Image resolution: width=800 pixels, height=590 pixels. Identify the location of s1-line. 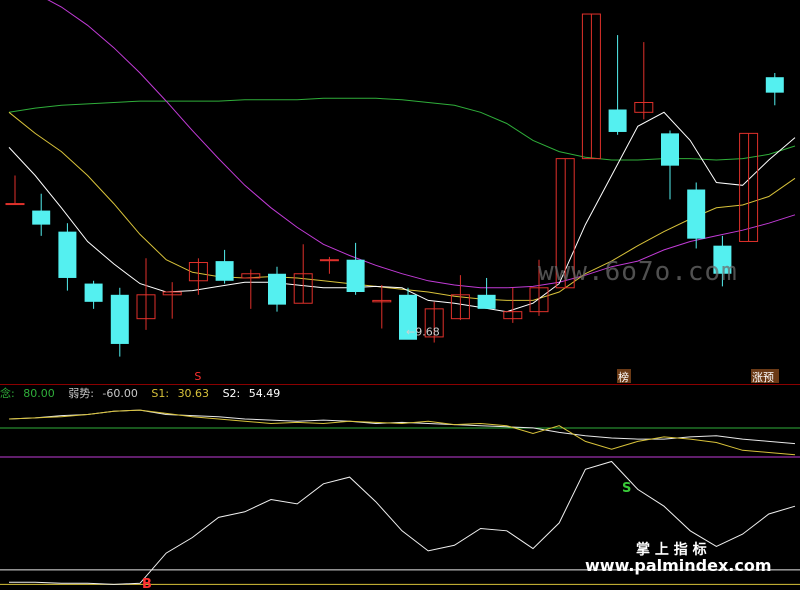
(402, 432).